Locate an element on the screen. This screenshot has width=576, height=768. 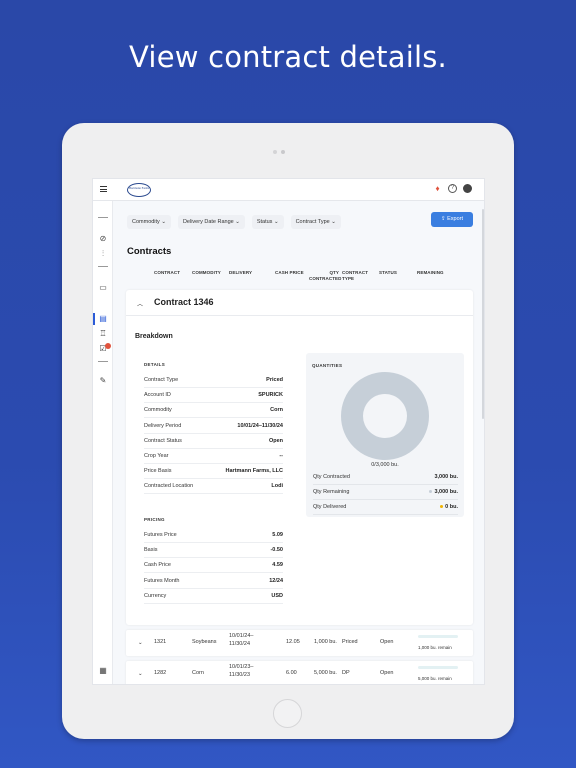
help-icon: ? is located at coordinates (452, 188).